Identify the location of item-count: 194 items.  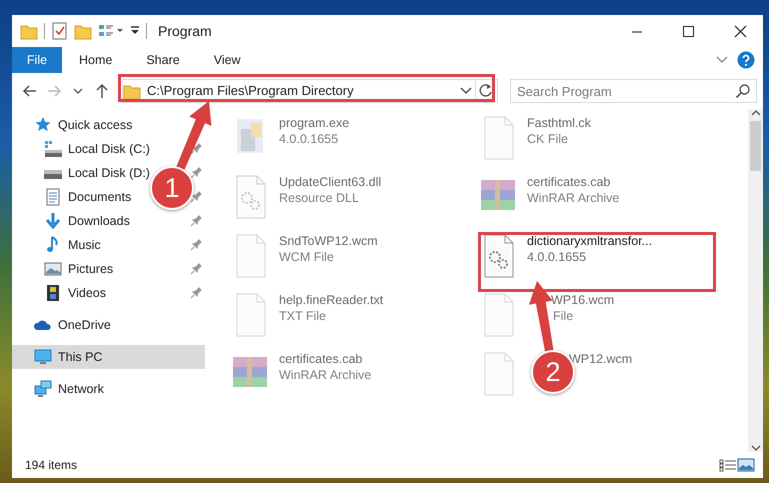
(51, 465).